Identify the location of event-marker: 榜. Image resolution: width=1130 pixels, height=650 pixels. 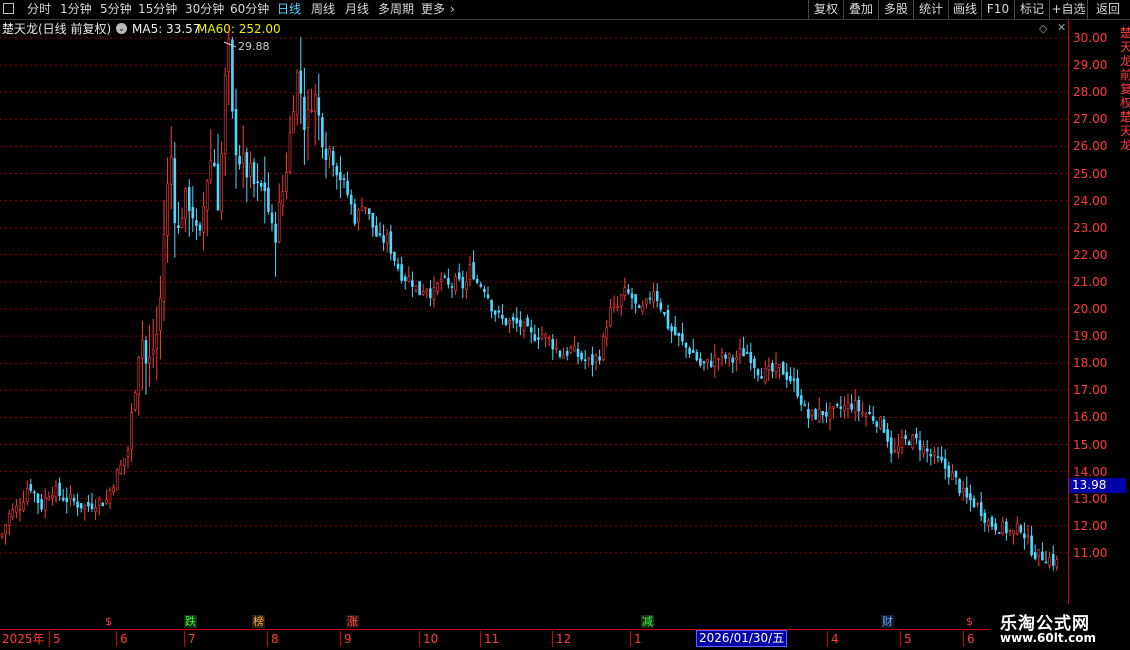
(258, 621).